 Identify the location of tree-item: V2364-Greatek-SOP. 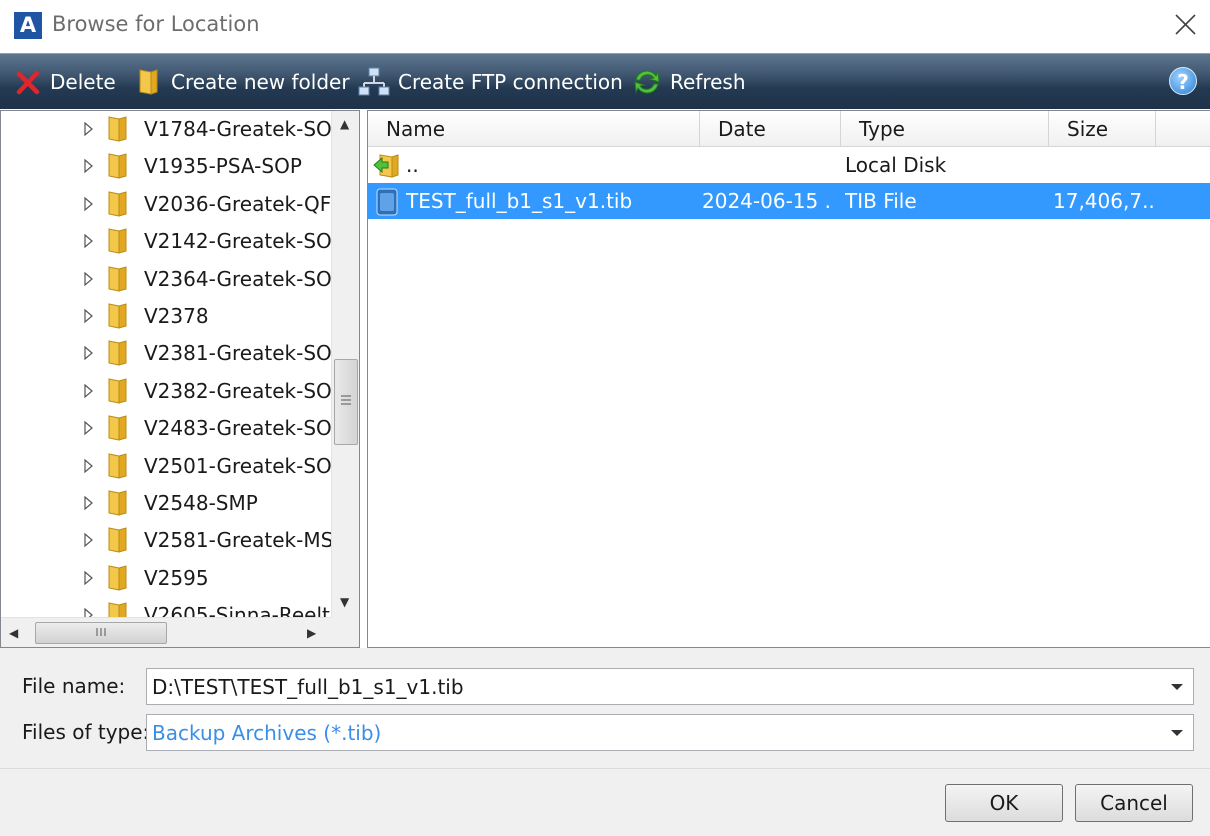
(166, 279).